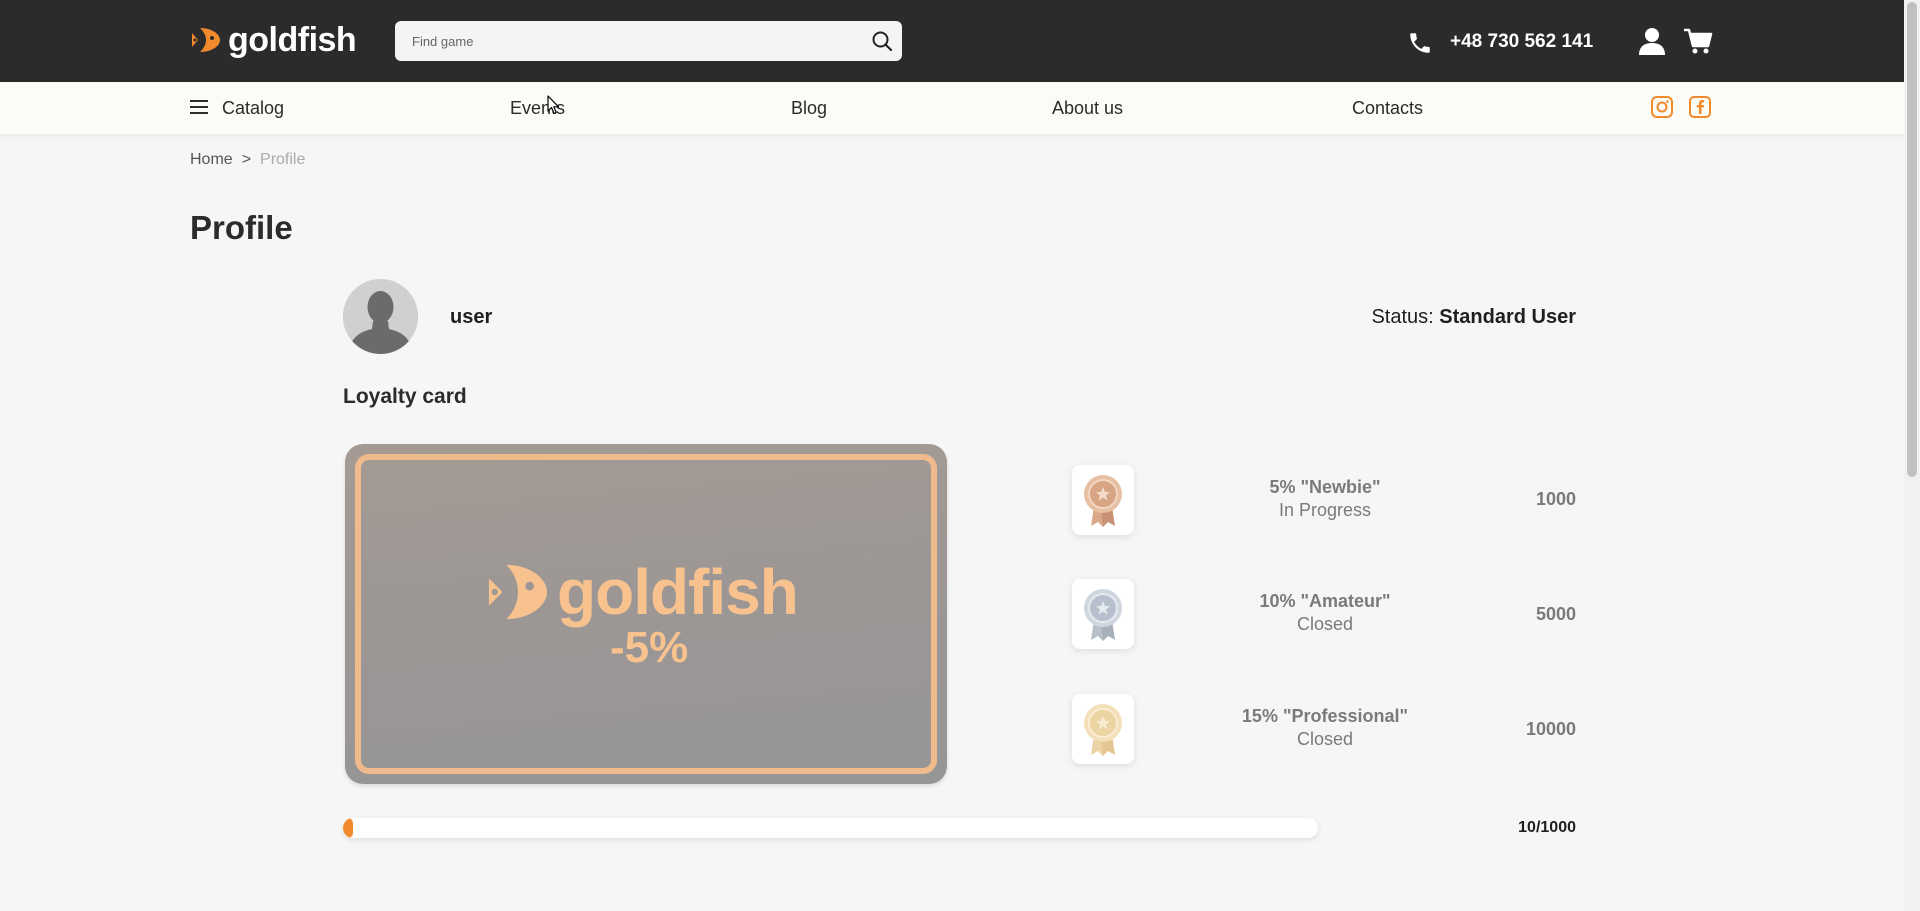 This screenshot has height=911, width=1920. Describe the element at coordinates (952, 108) in the screenshot. I see `nav-bar: Catalog Events Blog About us Contacts` at that location.